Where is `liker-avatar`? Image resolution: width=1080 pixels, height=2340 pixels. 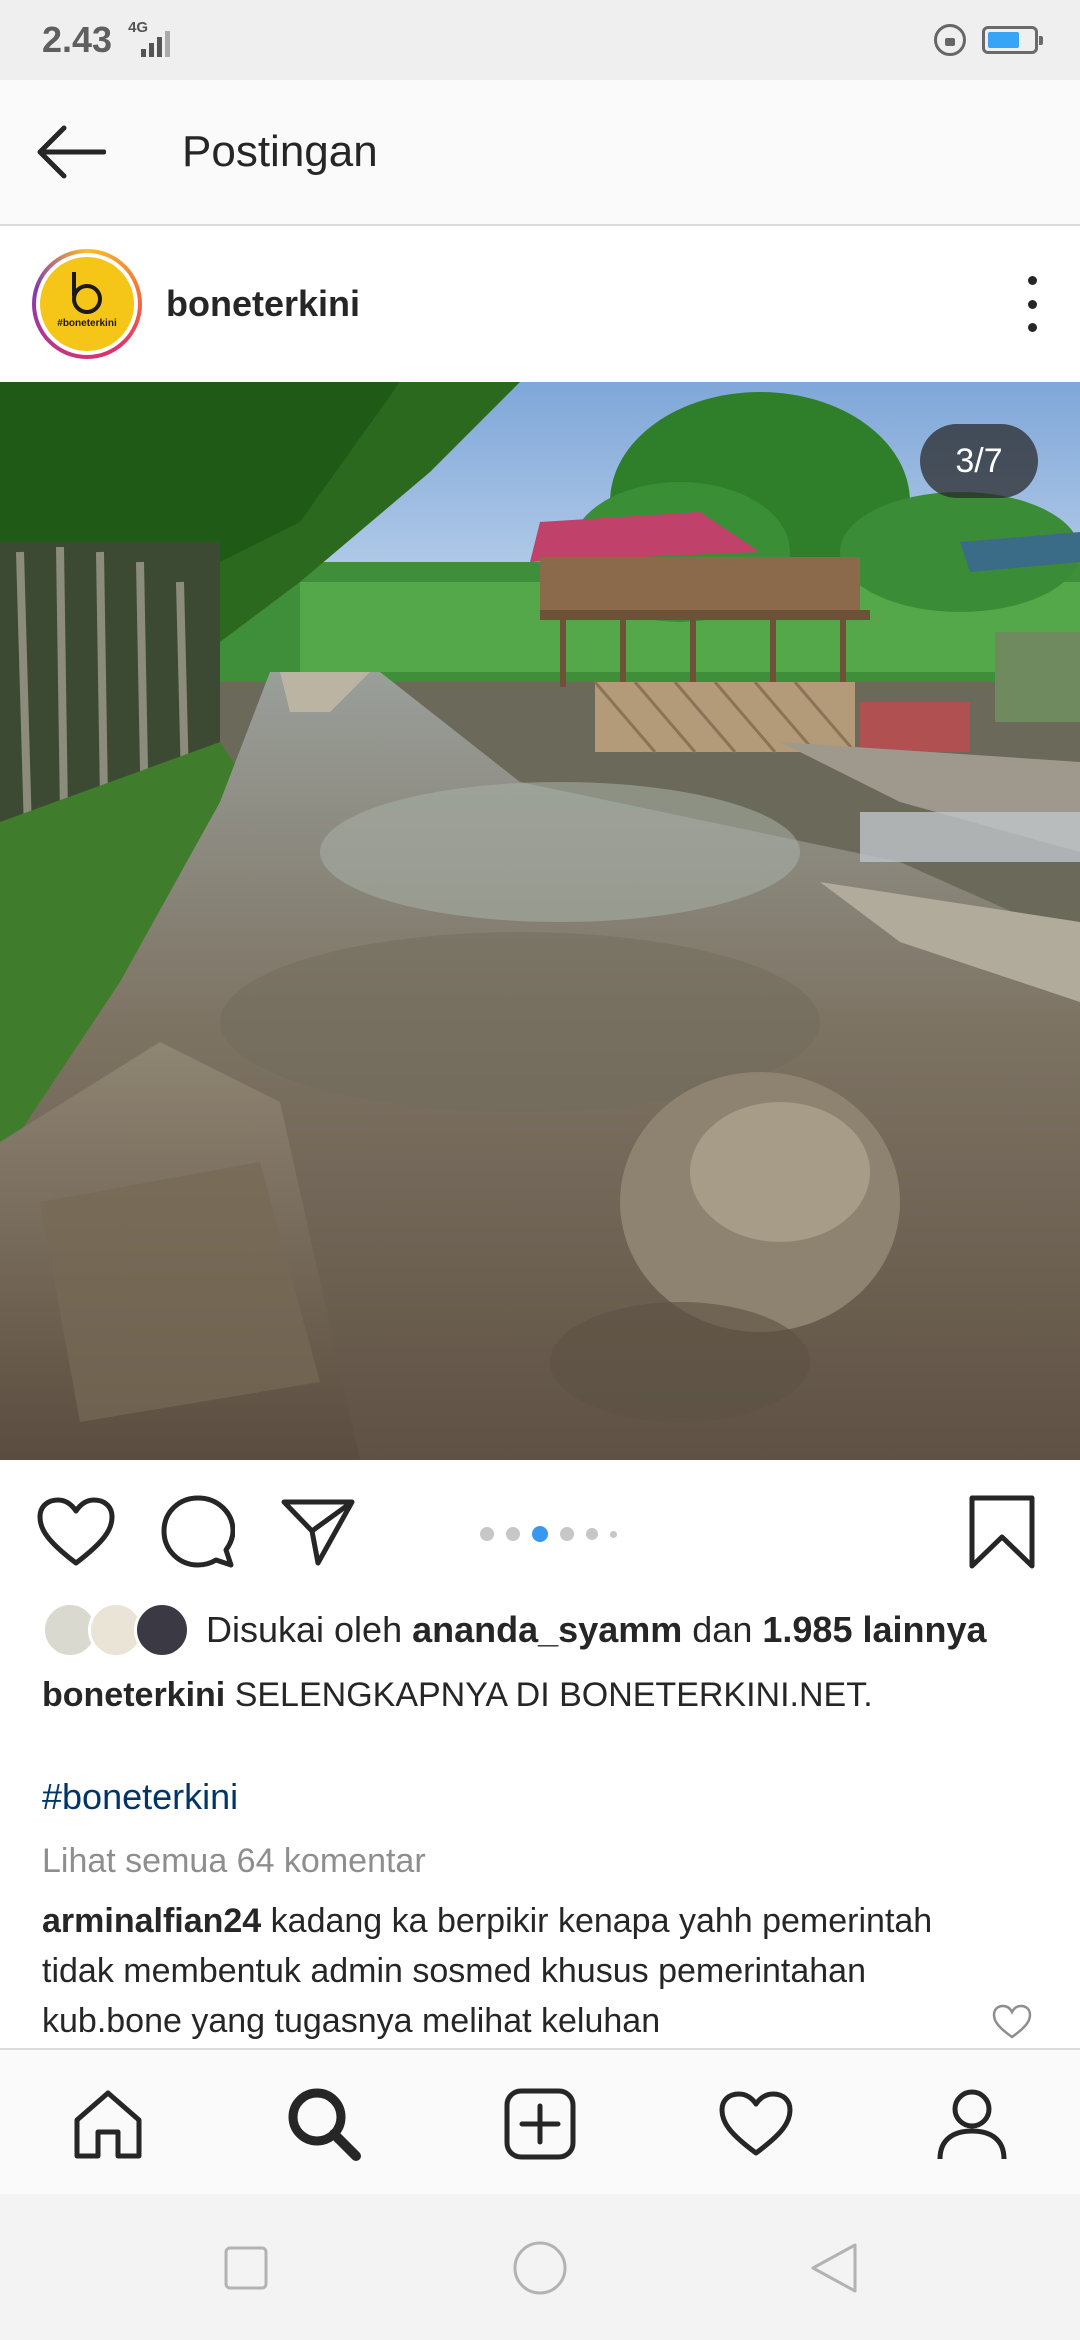 liker-avatar is located at coordinates (162, 1630).